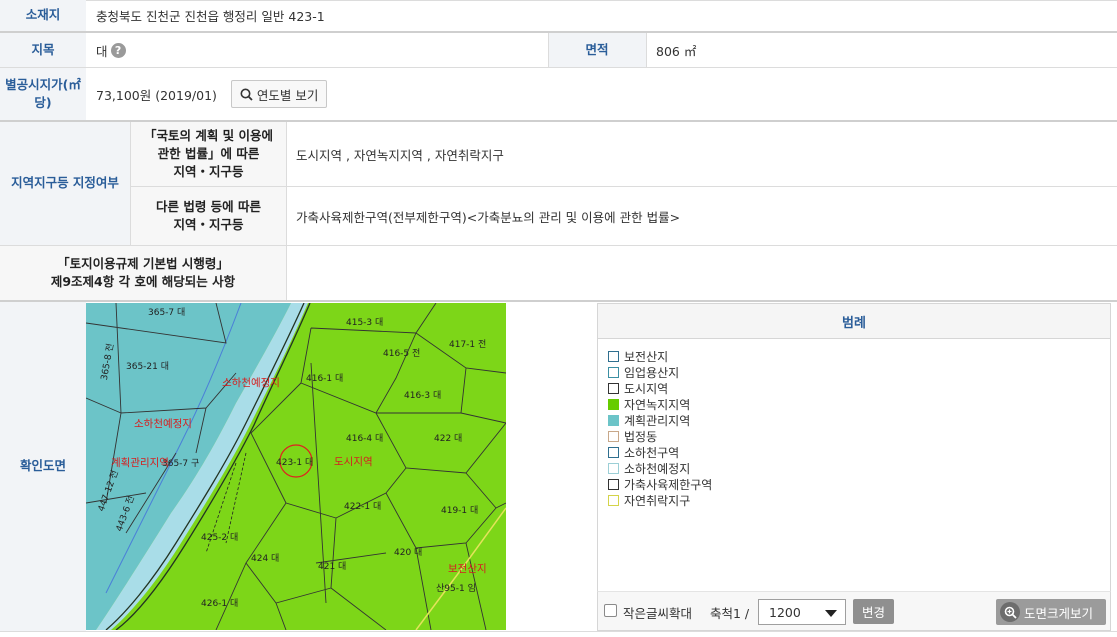  Describe the element at coordinates (408, 552) in the screenshot. I see `parcel-label: 420 대` at that location.